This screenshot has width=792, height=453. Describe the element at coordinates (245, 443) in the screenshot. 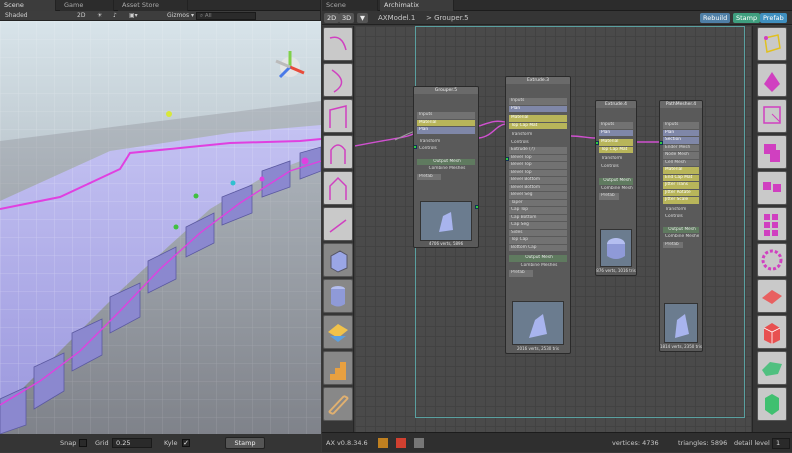

I see `stamp-button-scene: Stamp` at that location.